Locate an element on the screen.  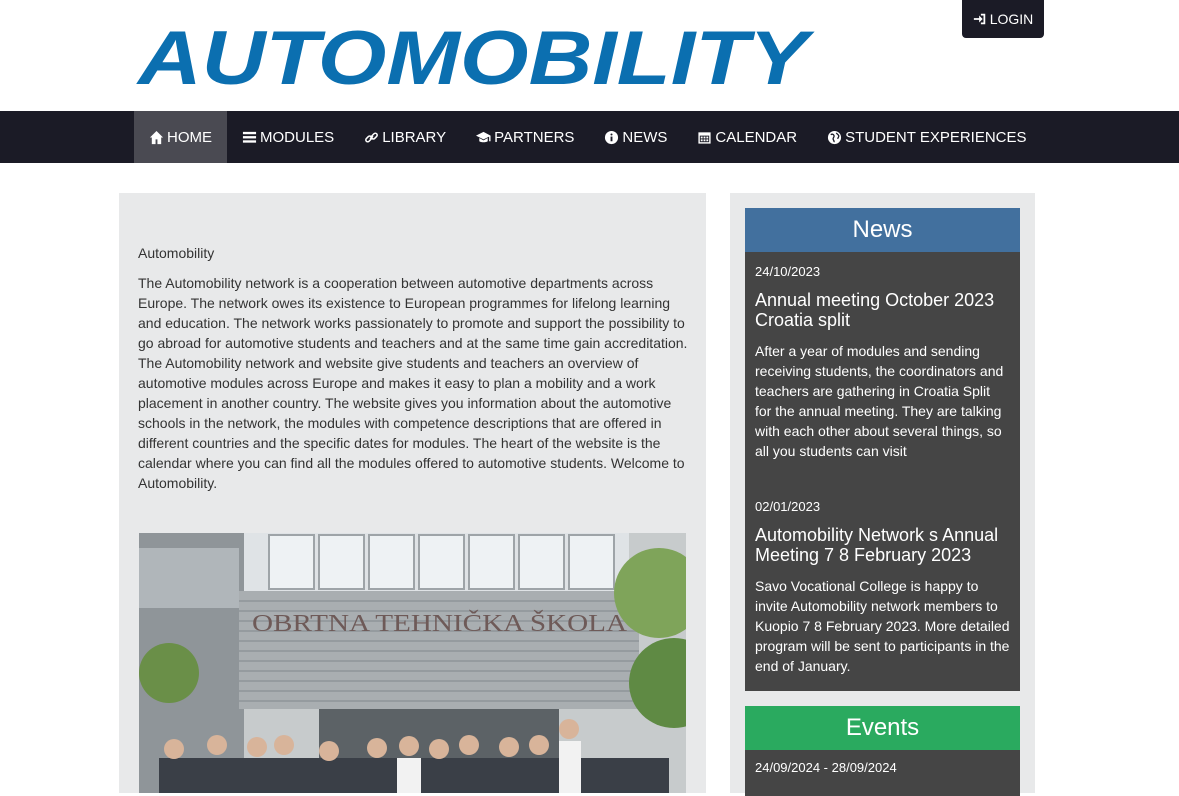
site-header: AUTOMOBILITY LOGIN is located at coordinates (589, 55).